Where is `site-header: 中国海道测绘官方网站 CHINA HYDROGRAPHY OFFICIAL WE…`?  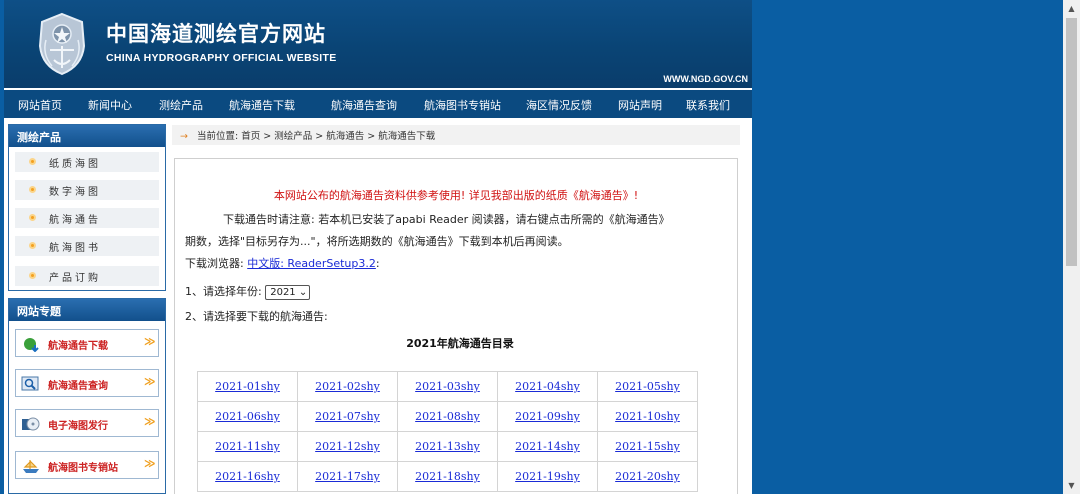
site-header: 中国海道测绘官方网站 CHINA HYDROGRAPHY OFFICIAL WE… is located at coordinates (378, 44).